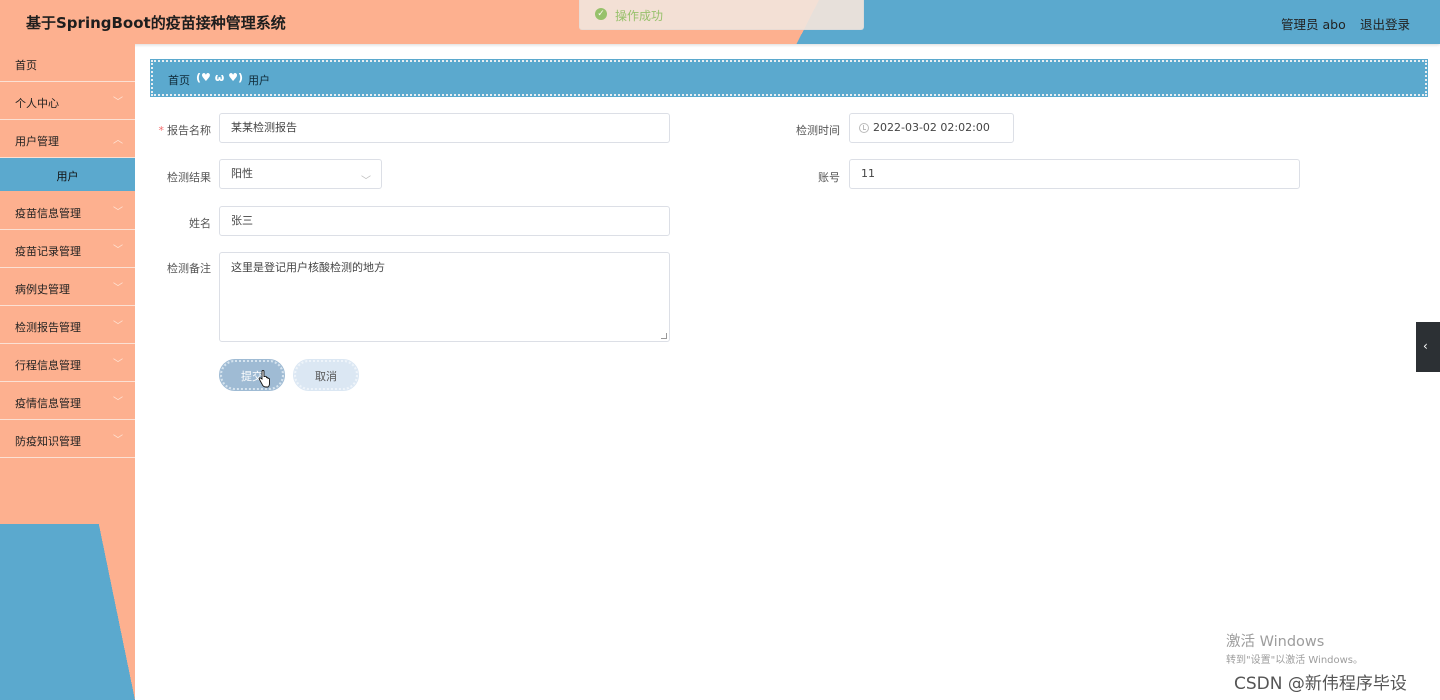 This screenshot has width=1440, height=700. I want to click on sidebar-item-label: 用户管理, so click(37, 141).